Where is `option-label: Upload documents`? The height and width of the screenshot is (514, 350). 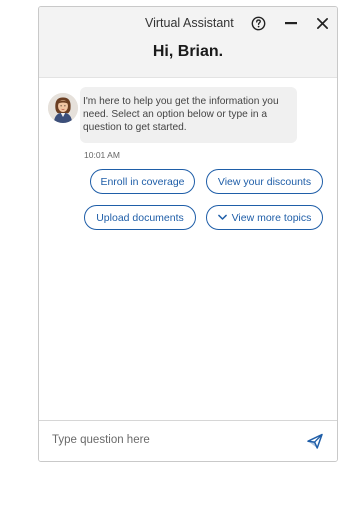 option-label: Upload documents is located at coordinates (140, 217).